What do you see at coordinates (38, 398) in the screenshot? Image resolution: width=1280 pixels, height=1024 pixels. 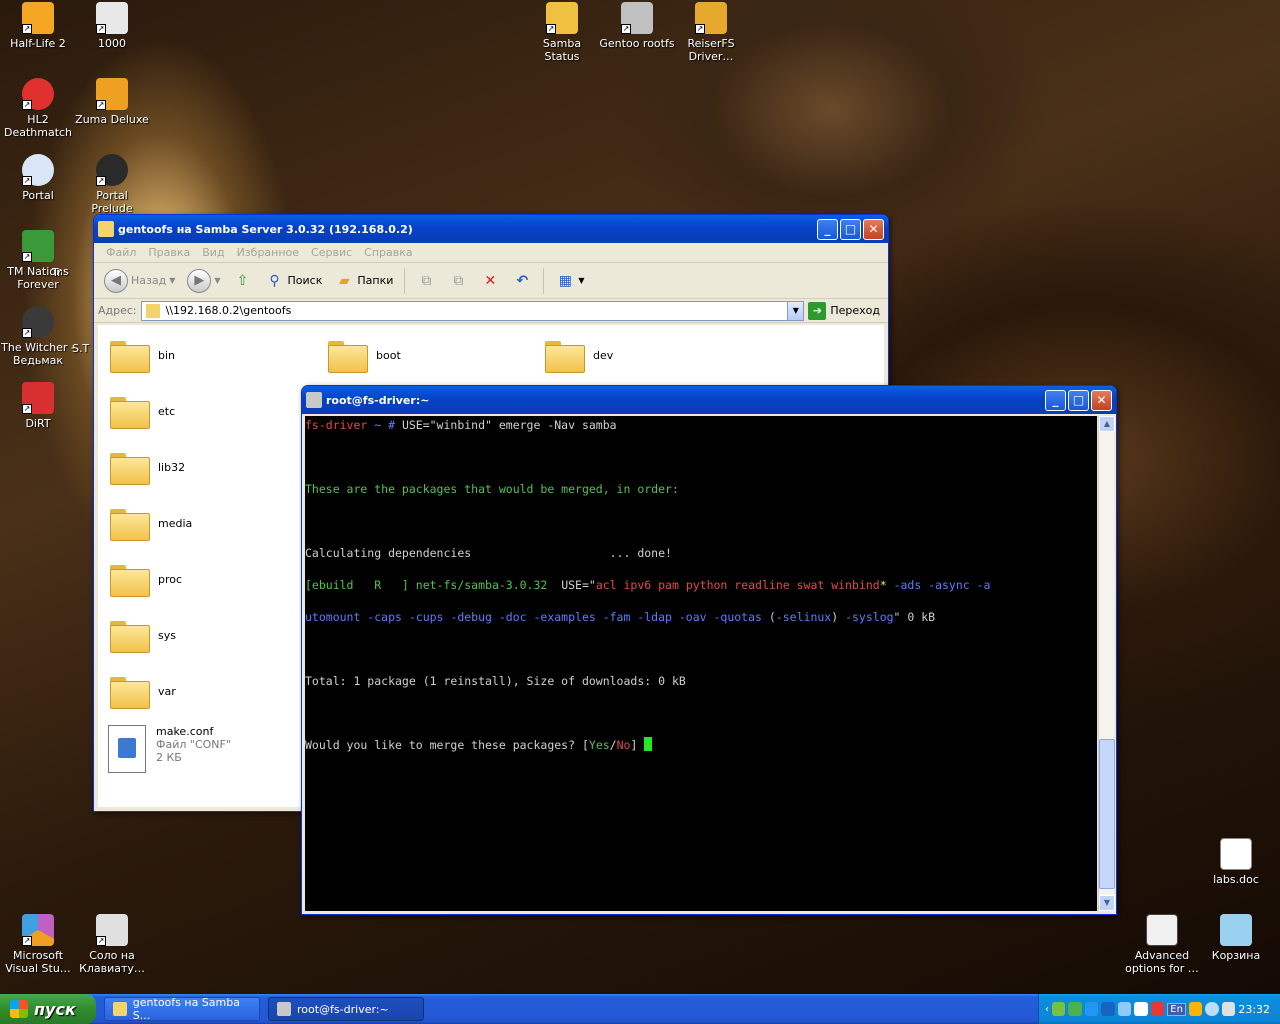 I see `dirt-icon: ↗` at bounding box center [38, 398].